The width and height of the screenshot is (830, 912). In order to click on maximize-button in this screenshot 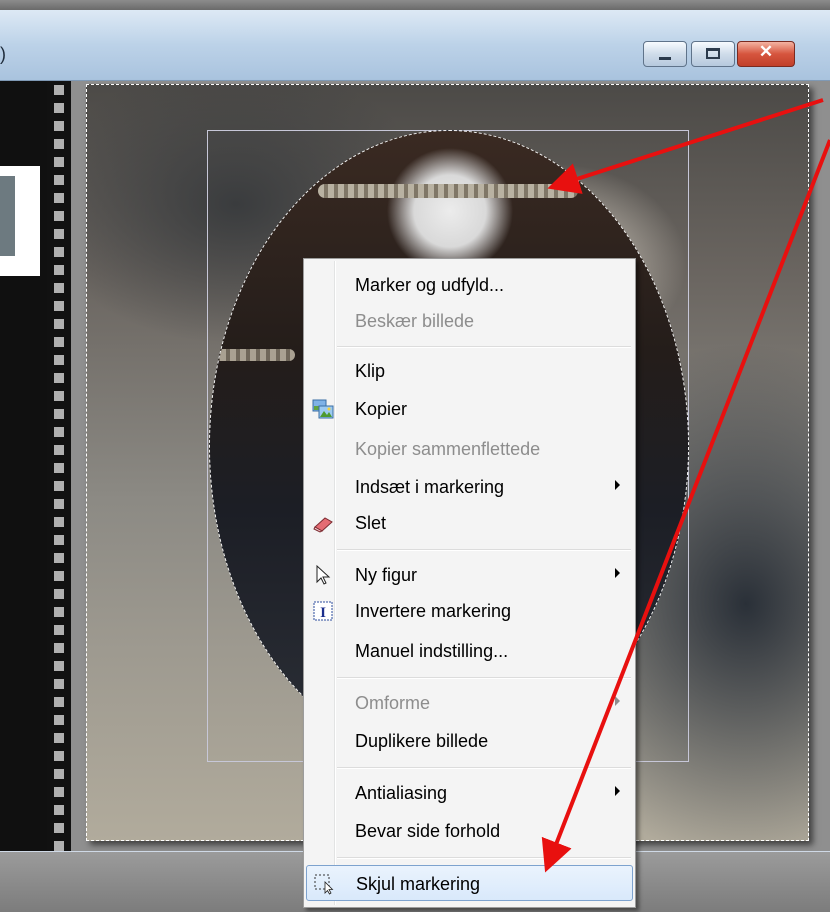, I will do `click(713, 54)`.